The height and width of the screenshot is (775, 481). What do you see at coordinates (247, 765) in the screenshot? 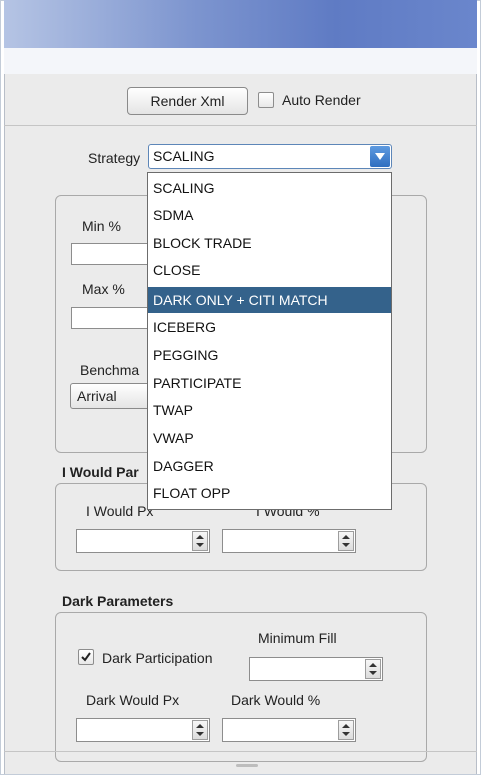
I see `resize-handle` at bounding box center [247, 765].